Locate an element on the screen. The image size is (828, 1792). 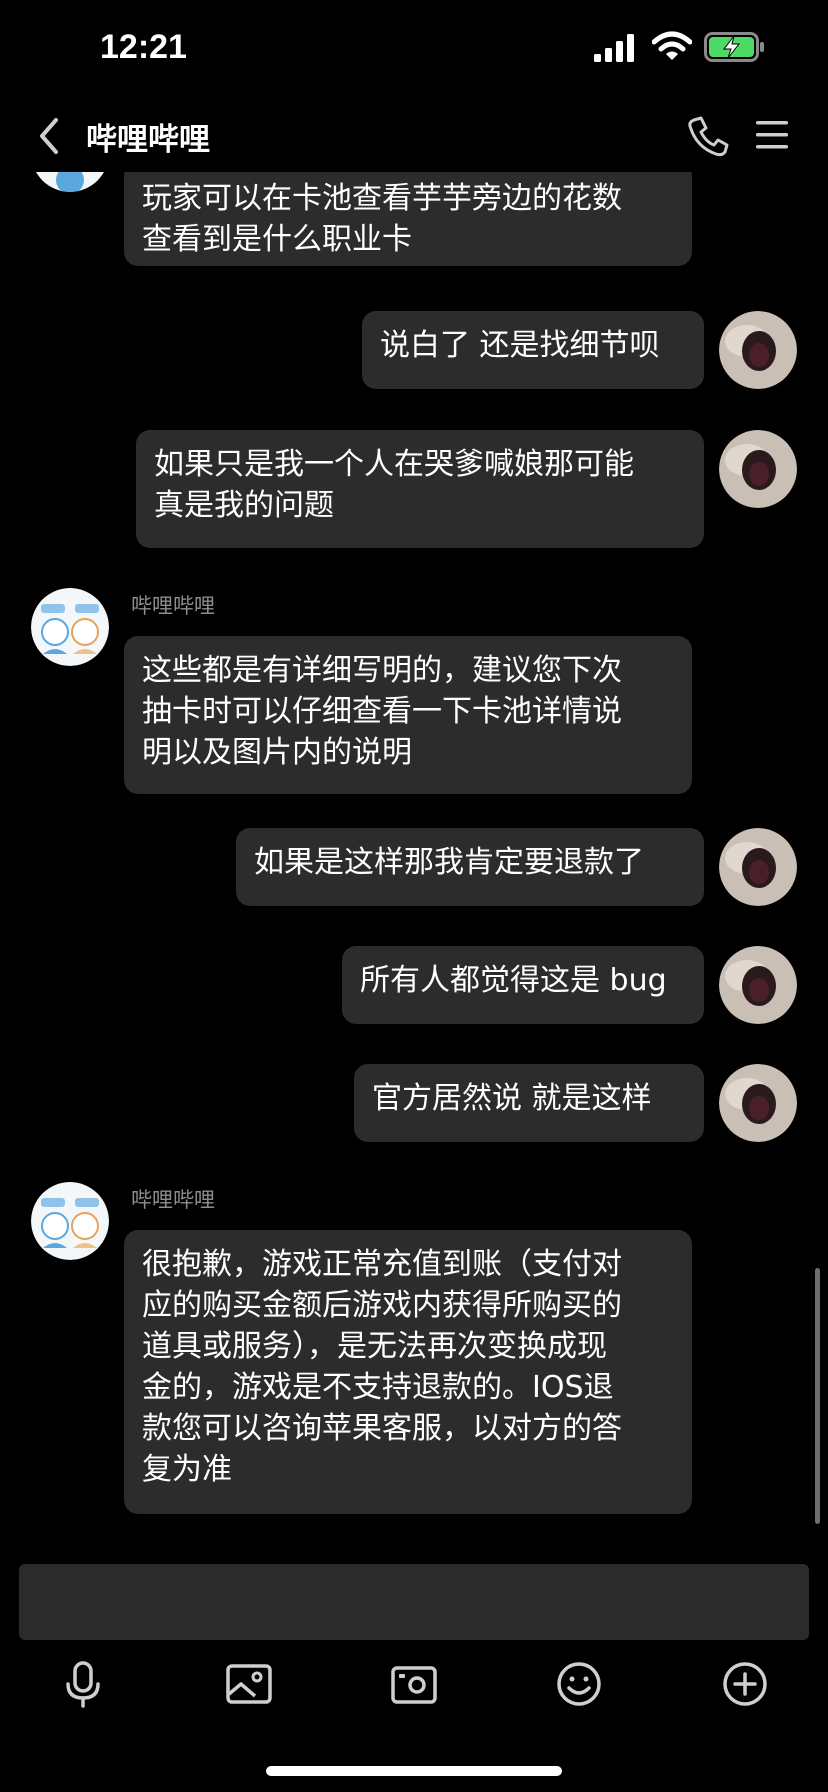
message-bubble-sent: 如果只是我一个人在哭爹喊娘那可能 真是我的问题 is located at coordinates (420, 489).